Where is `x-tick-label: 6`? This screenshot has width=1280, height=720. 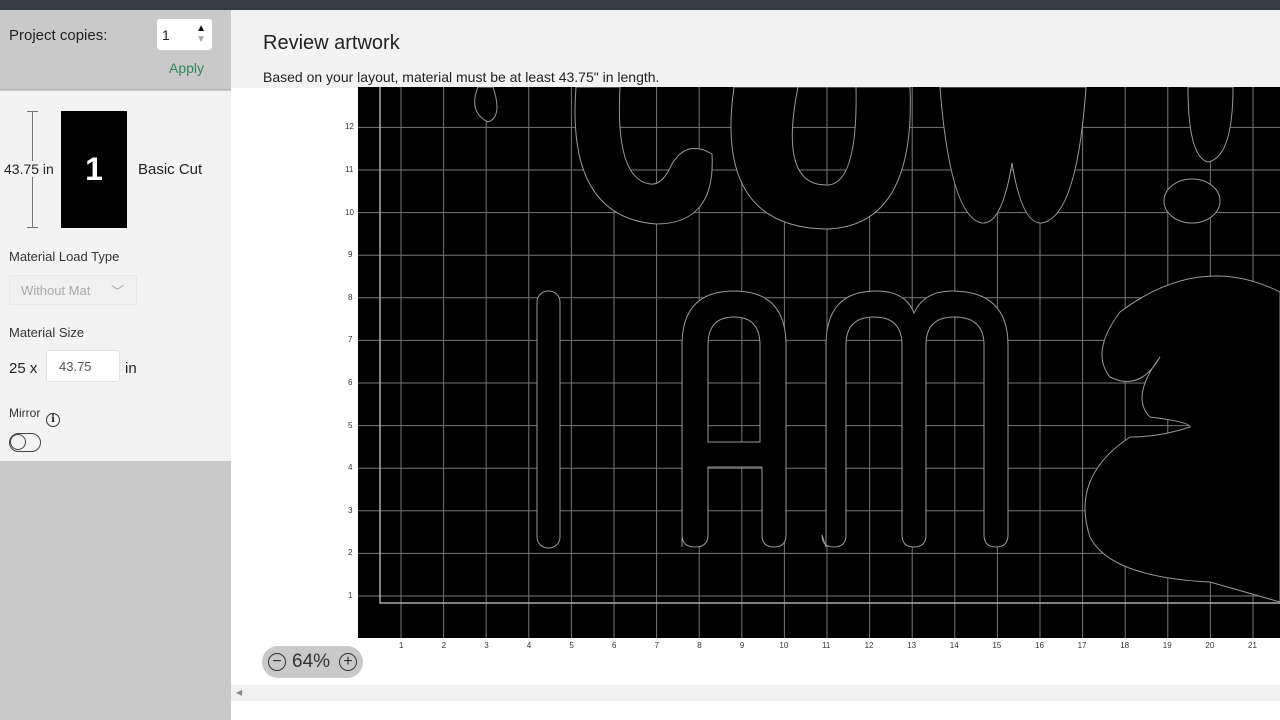 x-tick-label: 6 is located at coordinates (614, 645).